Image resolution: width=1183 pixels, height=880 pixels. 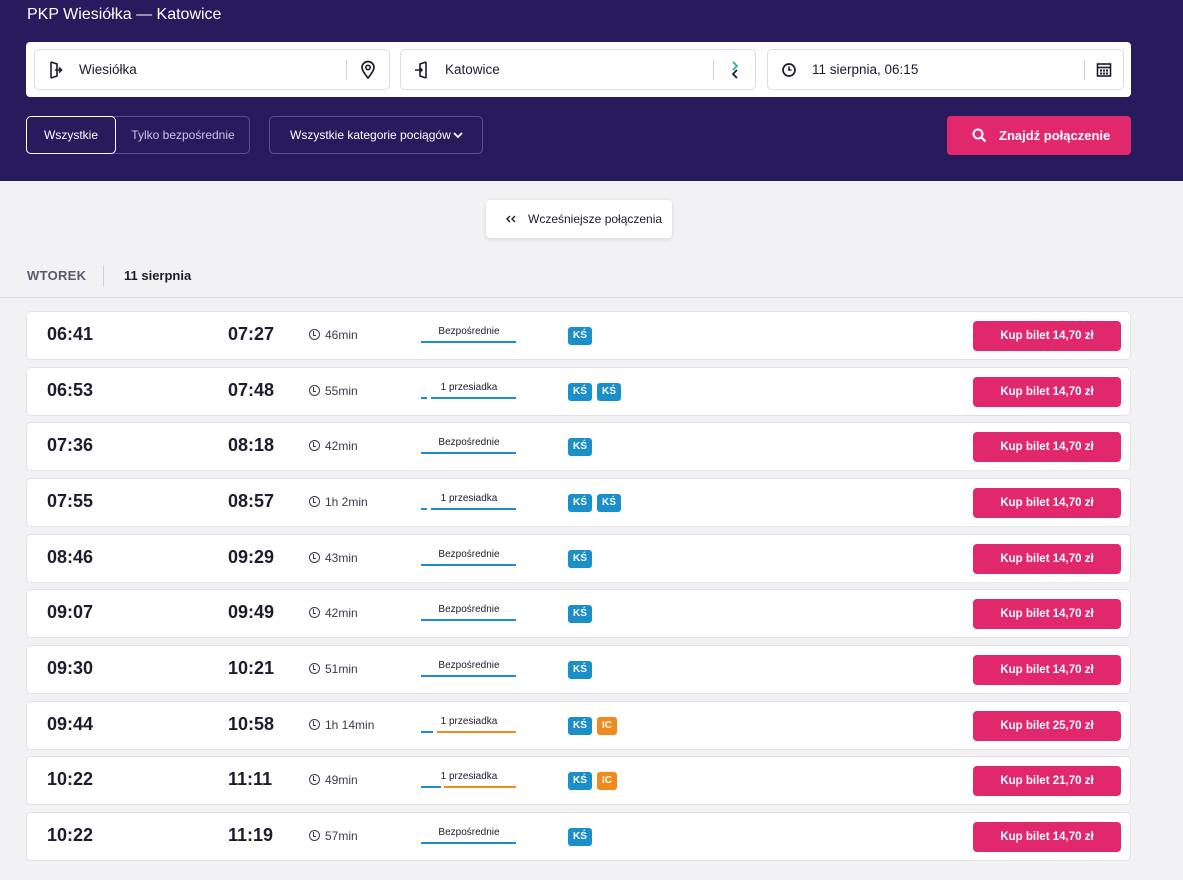 What do you see at coordinates (472, 69) in the screenshot?
I see `to-value: Katowice` at bounding box center [472, 69].